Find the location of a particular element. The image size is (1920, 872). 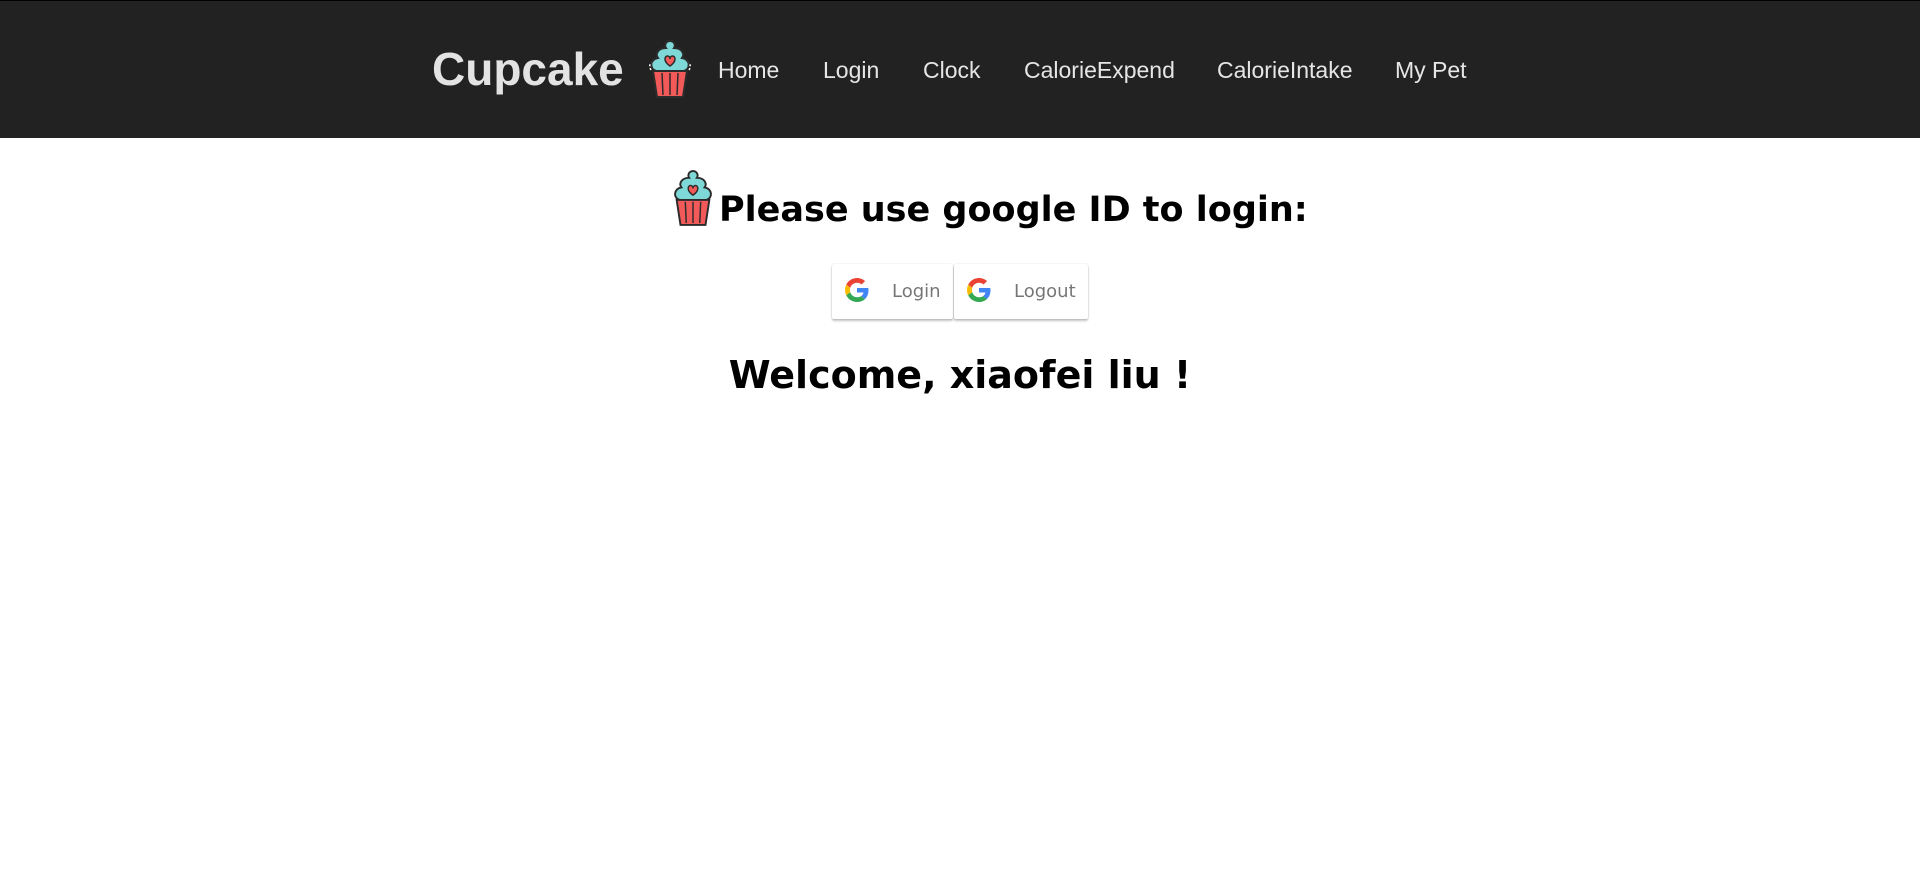

welcome-suffix: ! is located at coordinates (1176, 375).